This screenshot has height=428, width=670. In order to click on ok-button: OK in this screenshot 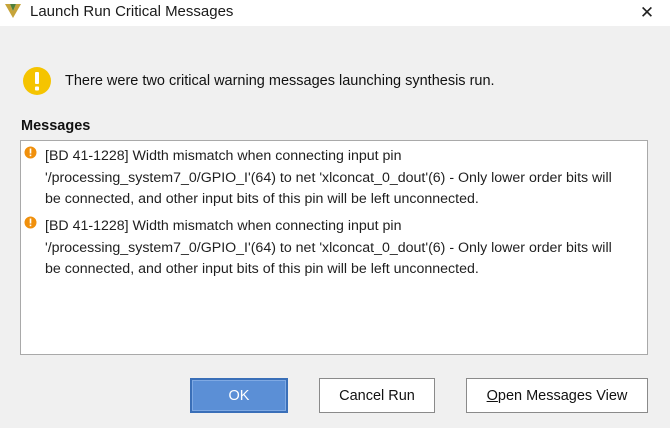, I will do `click(239, 395)`.